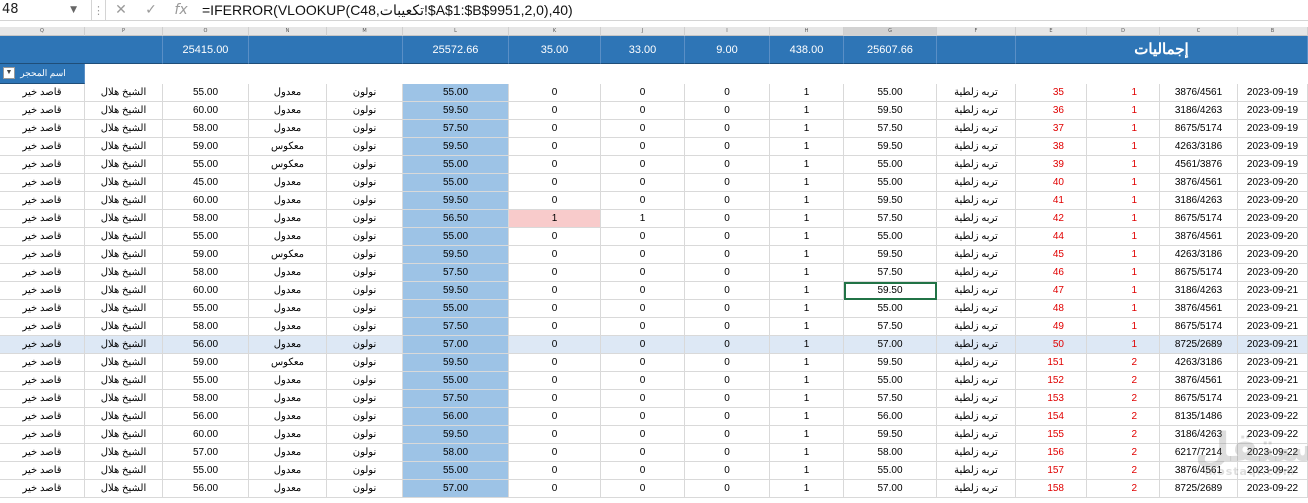 Image resolution: width=1308 pixels, height=503 pixels. I want to click on cell-e: 45, so click(1051, 255).